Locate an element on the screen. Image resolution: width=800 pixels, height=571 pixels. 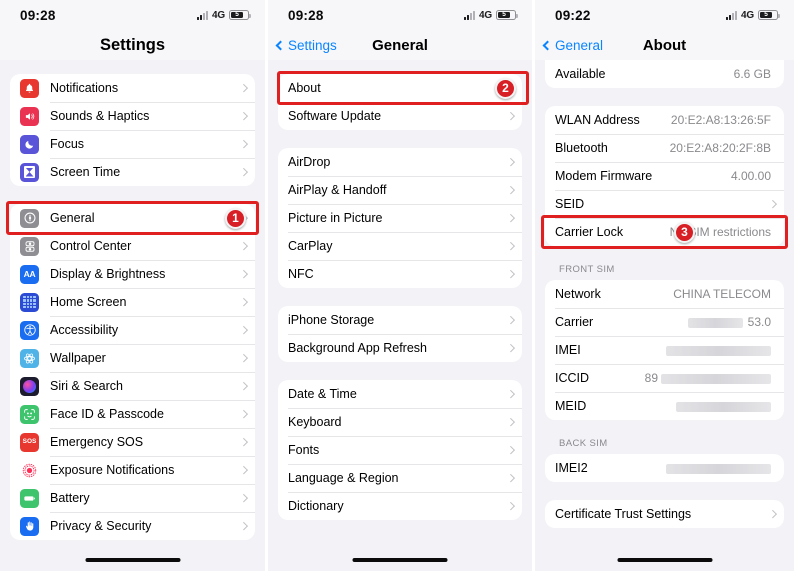
list-item: Modem Firmware 4.00.00 is located at coordinates (664, 176).